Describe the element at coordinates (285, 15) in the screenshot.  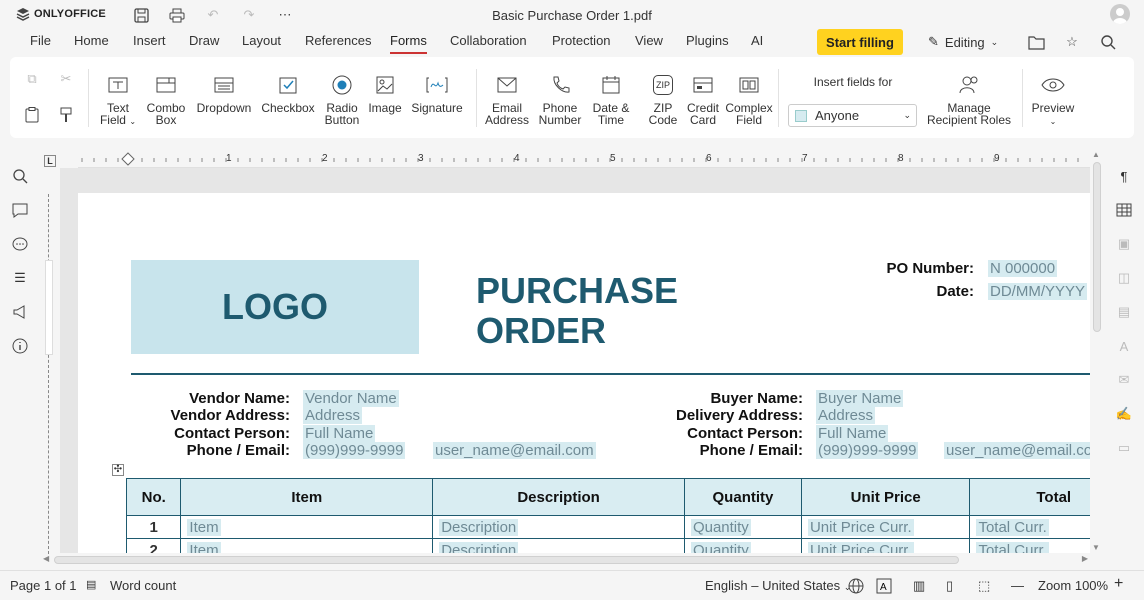
I see `more-icon: ⋯` at that location.